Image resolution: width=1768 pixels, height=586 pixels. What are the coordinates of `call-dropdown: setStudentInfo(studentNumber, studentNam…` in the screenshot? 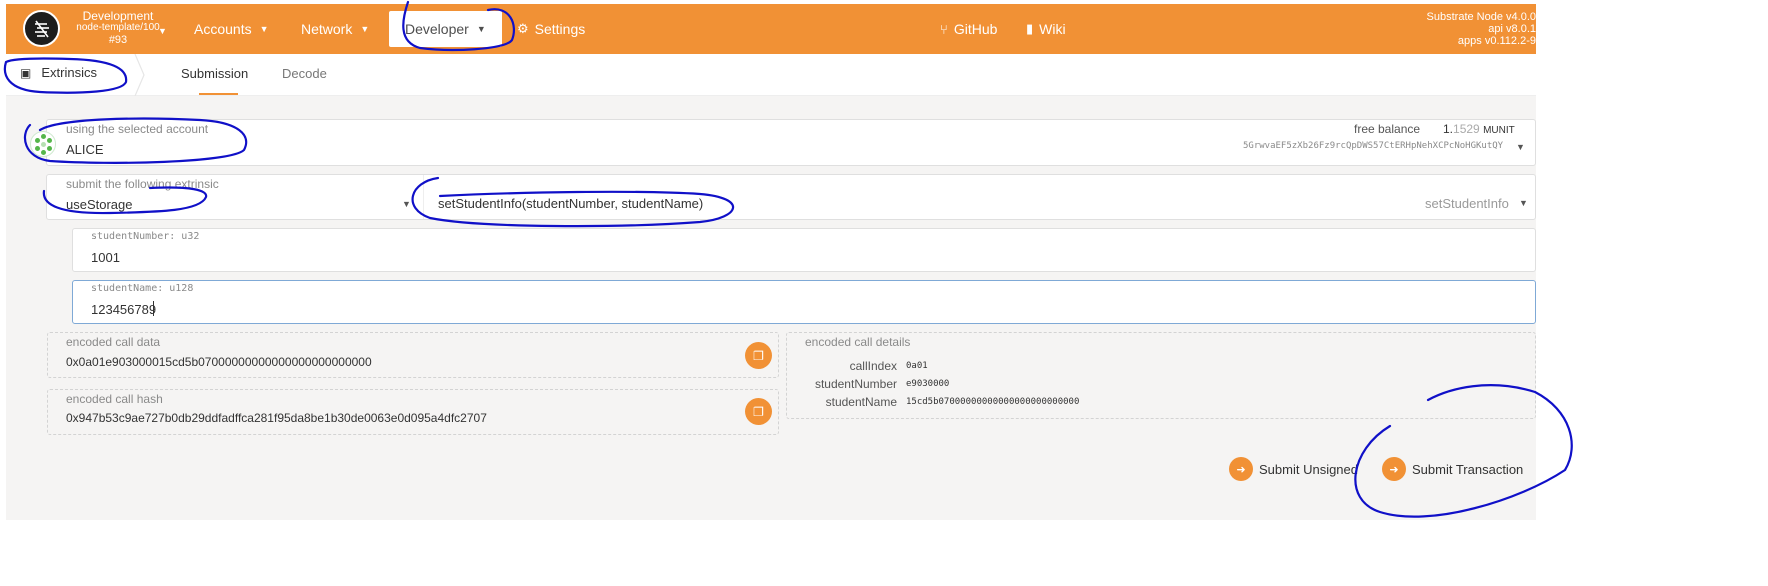 It's located at (979, 197).